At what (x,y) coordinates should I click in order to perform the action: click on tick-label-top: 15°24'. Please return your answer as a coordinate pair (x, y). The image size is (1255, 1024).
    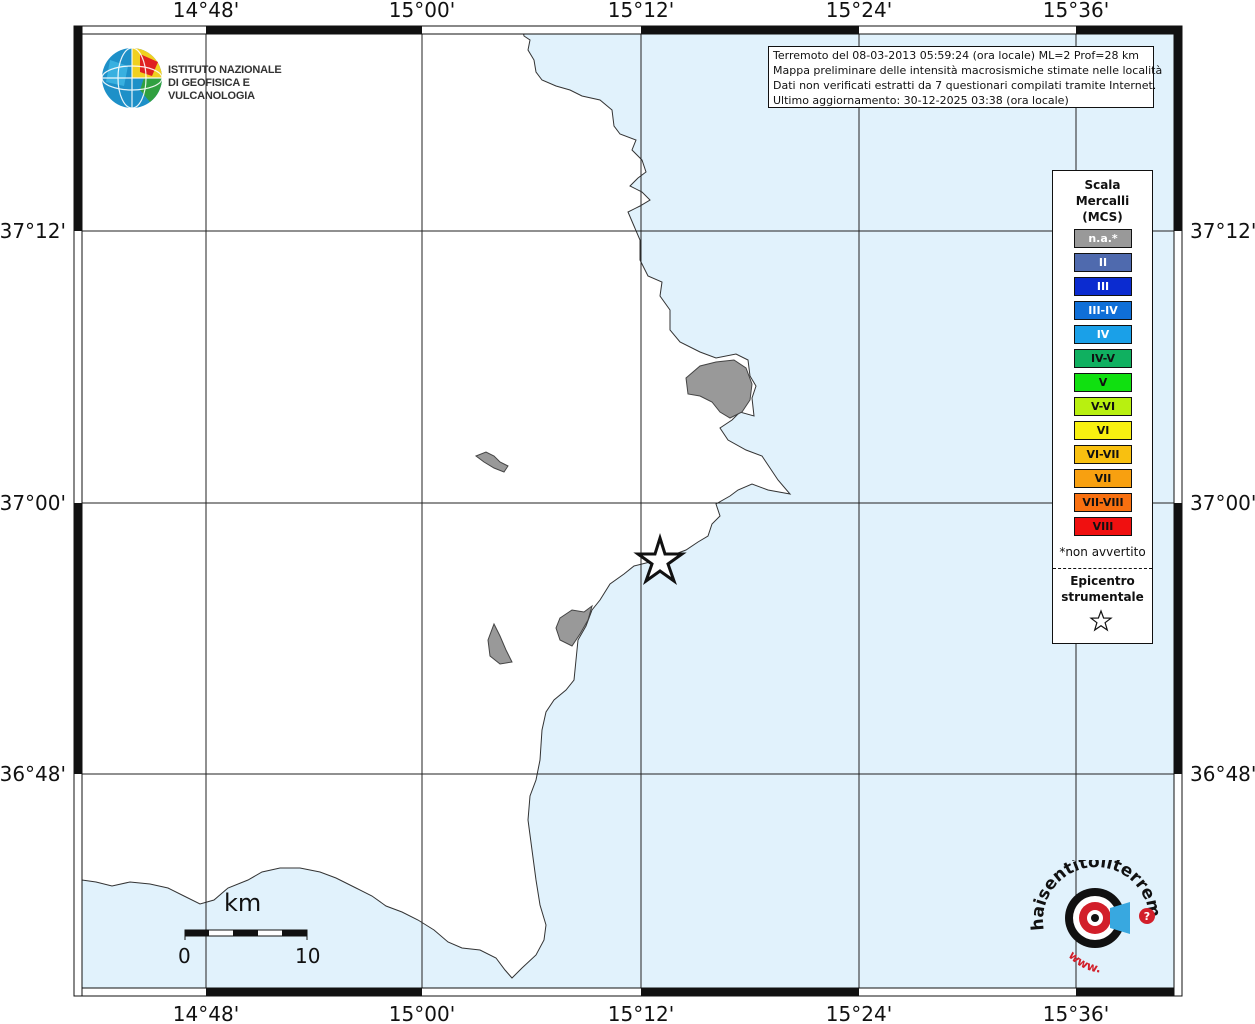
    Looking at the image, I should click on (859, 11).